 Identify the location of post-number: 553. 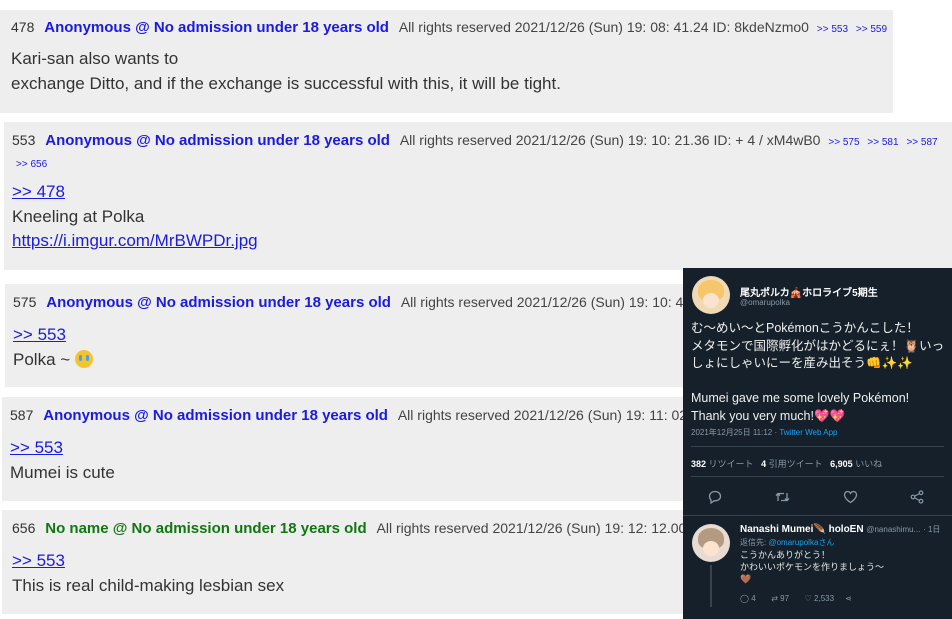
(23, 140).